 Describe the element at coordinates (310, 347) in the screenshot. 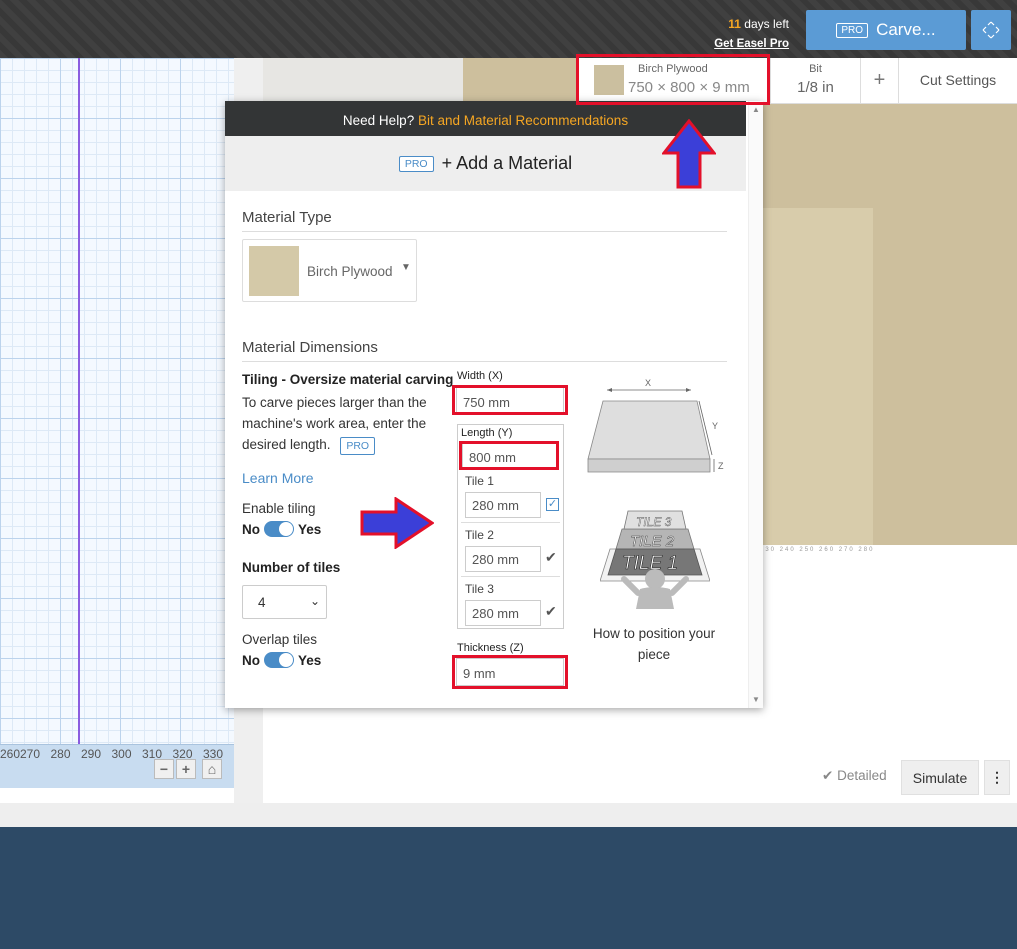

I see `material-dimensions-title: Material Dimensions` at that location.